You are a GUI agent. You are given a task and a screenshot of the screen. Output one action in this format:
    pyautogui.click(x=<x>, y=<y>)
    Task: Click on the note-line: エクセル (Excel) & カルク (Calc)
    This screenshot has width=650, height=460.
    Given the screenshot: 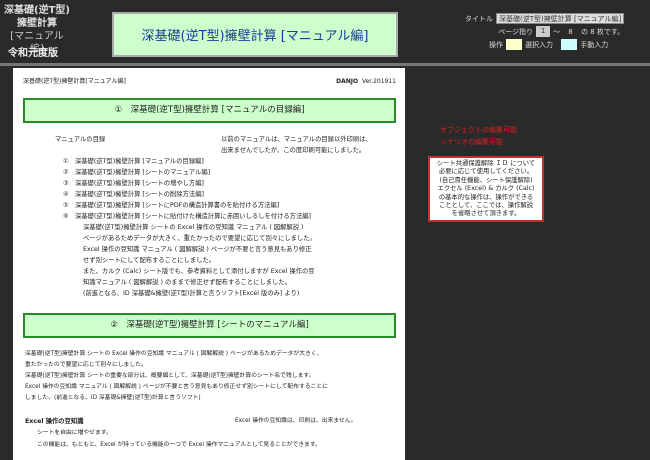 What is the action you would take?
    pyautogui.click(x=486, y=189)
    